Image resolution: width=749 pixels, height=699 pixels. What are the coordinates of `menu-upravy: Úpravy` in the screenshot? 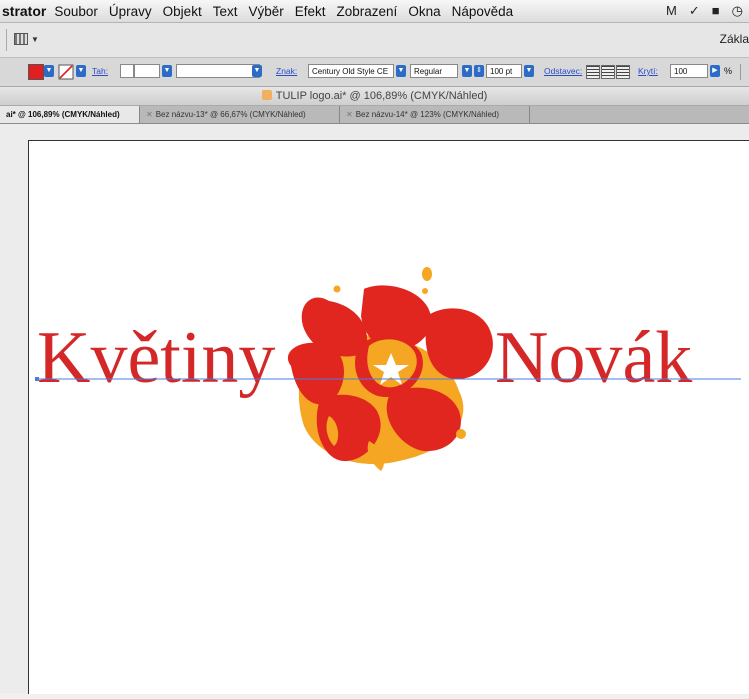 It's located at (130, 11).